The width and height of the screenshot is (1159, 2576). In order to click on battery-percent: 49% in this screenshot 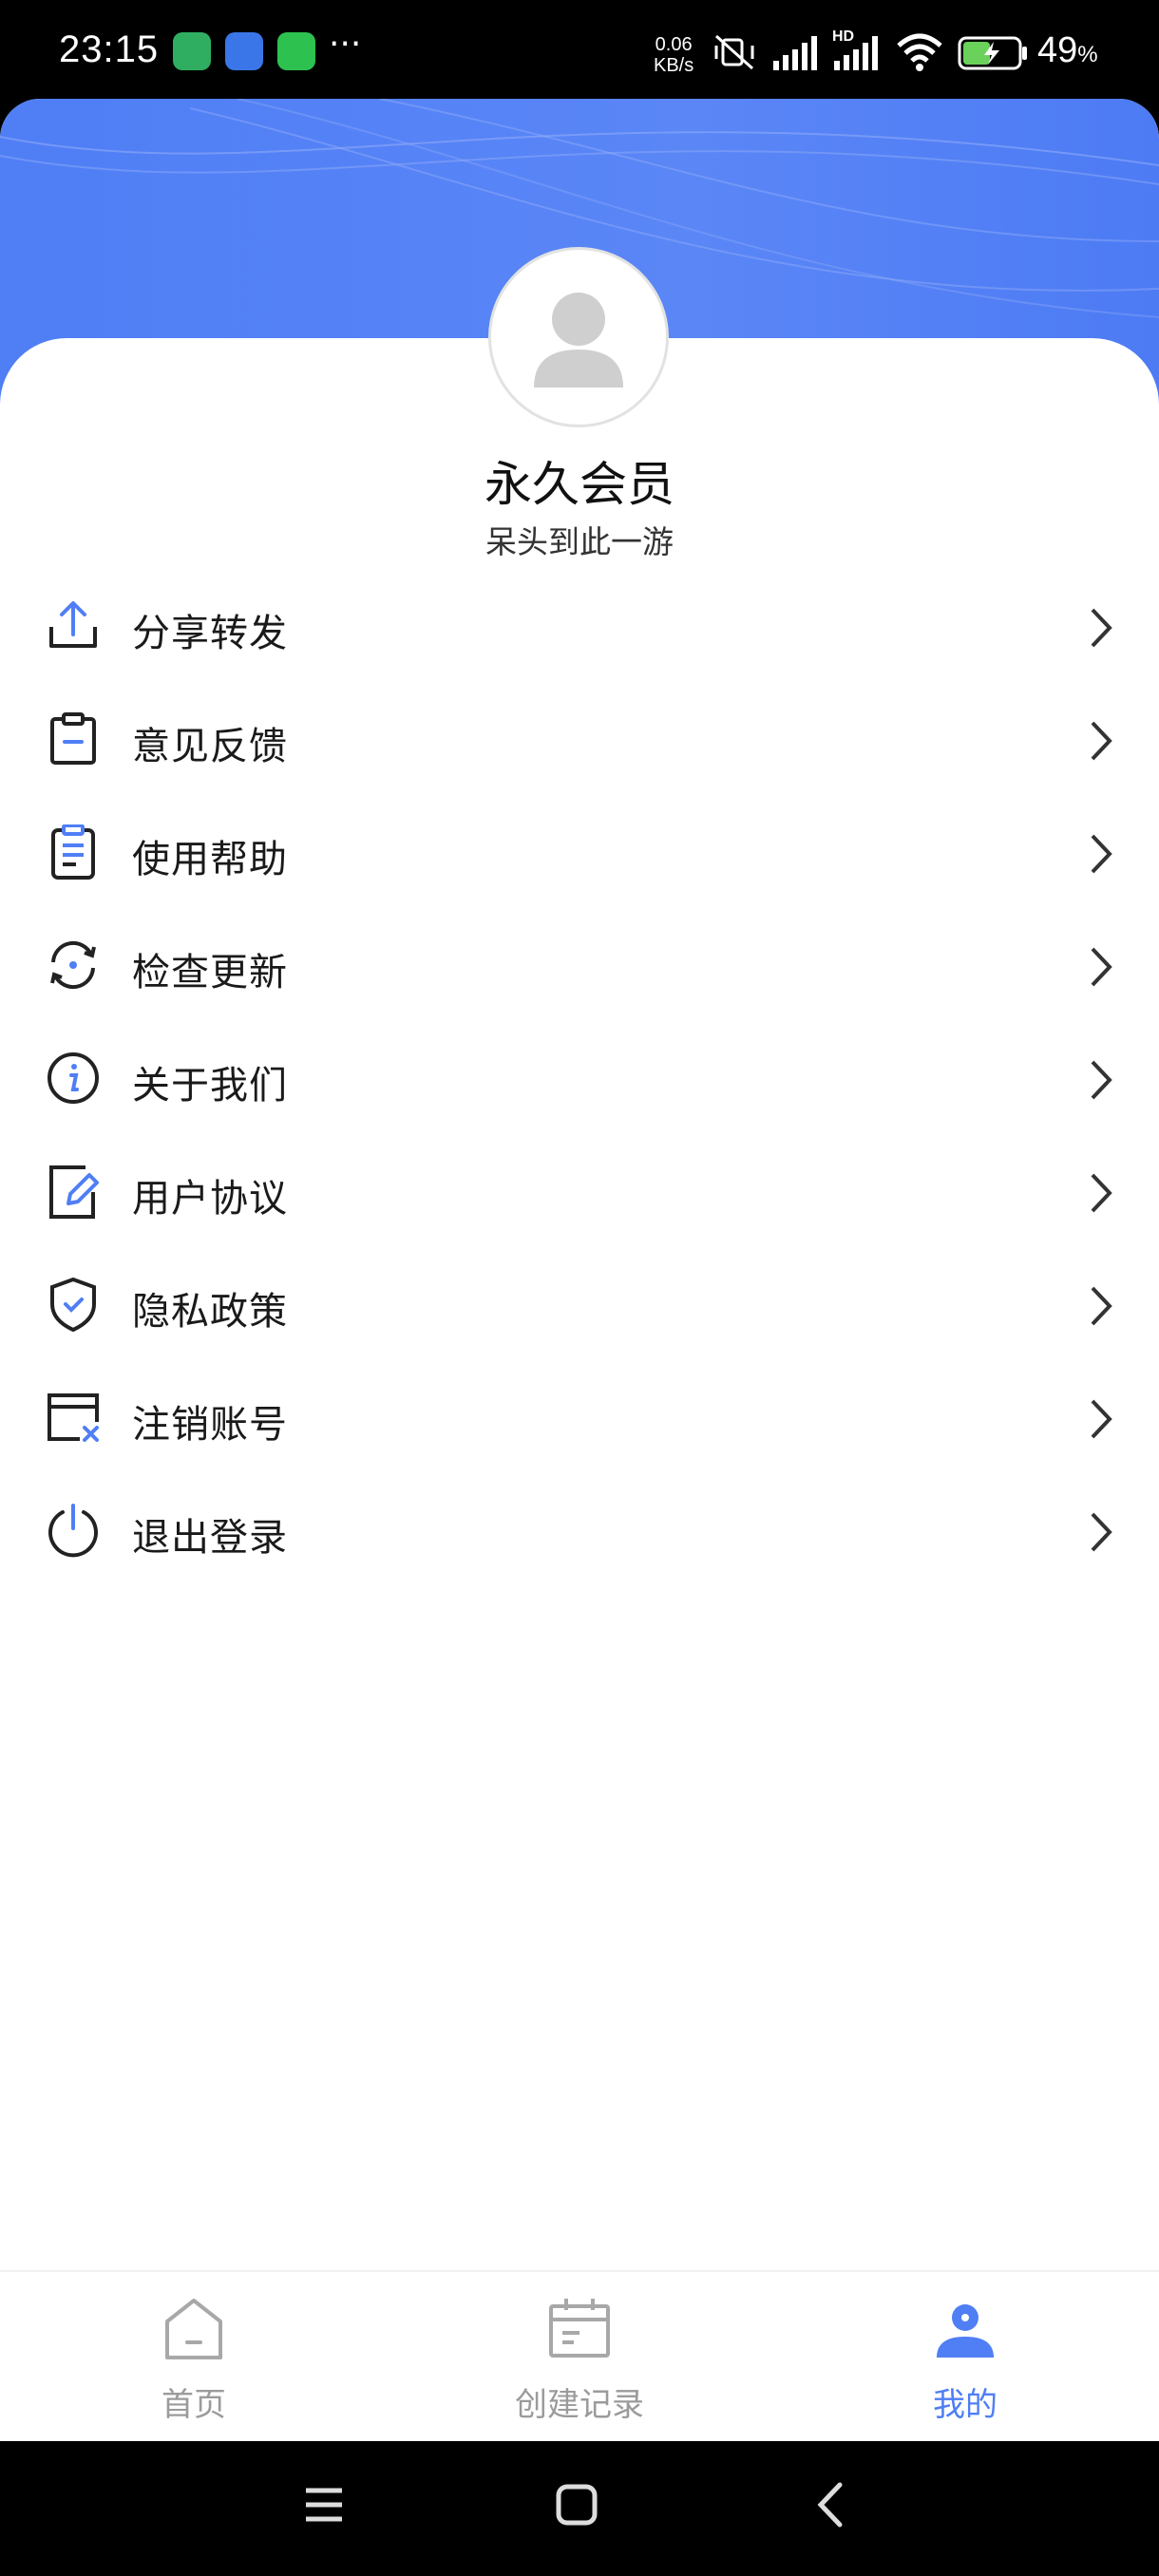, I will do `click(1067, 50)`.